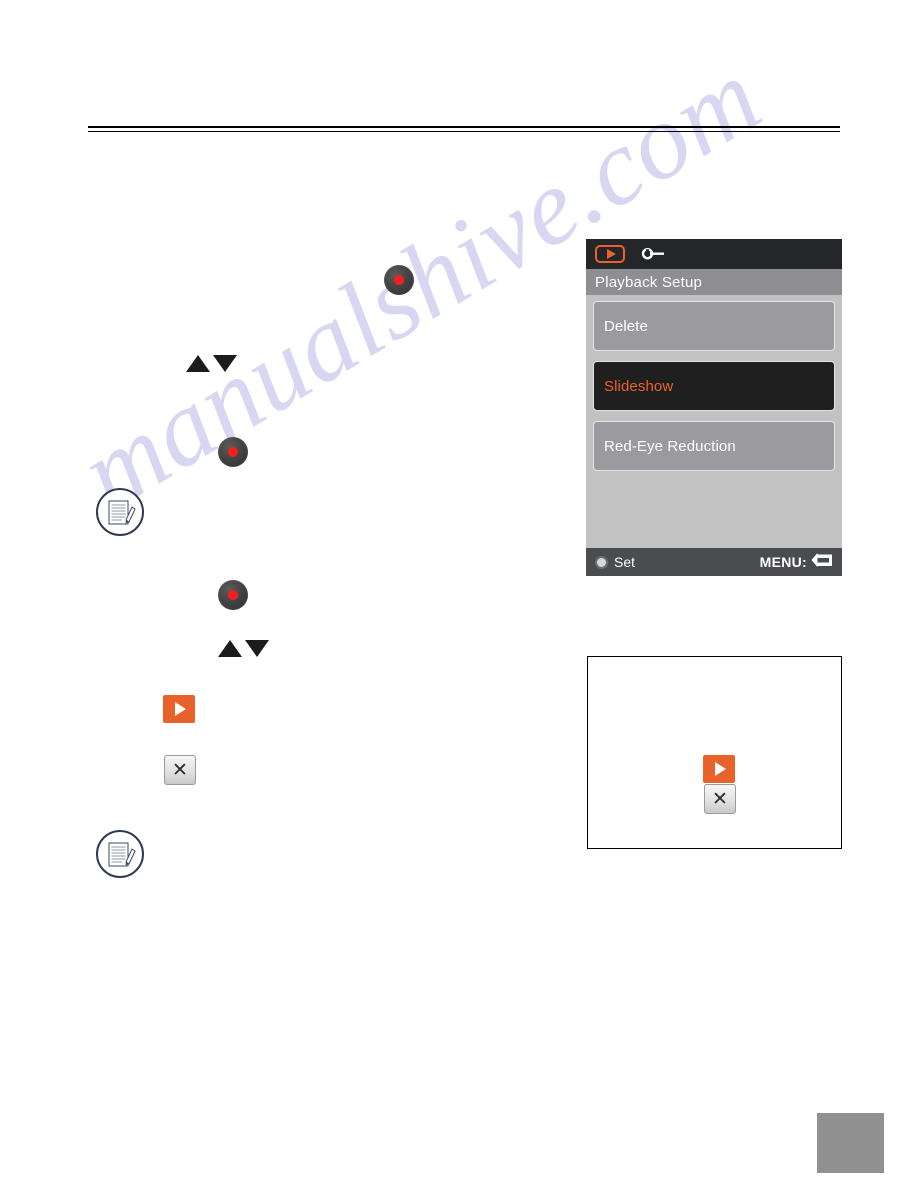  What do you see at coordinates (714, 386) in the screenshot?
I see `menu-item-slideshow: Slideshow` at bounding box center [714, 386].